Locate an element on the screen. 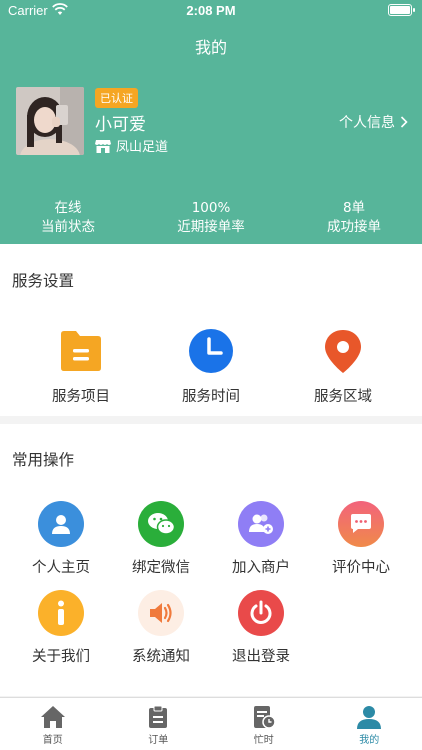  operation-label: 评价中心 is located at coordinates (361, 568).